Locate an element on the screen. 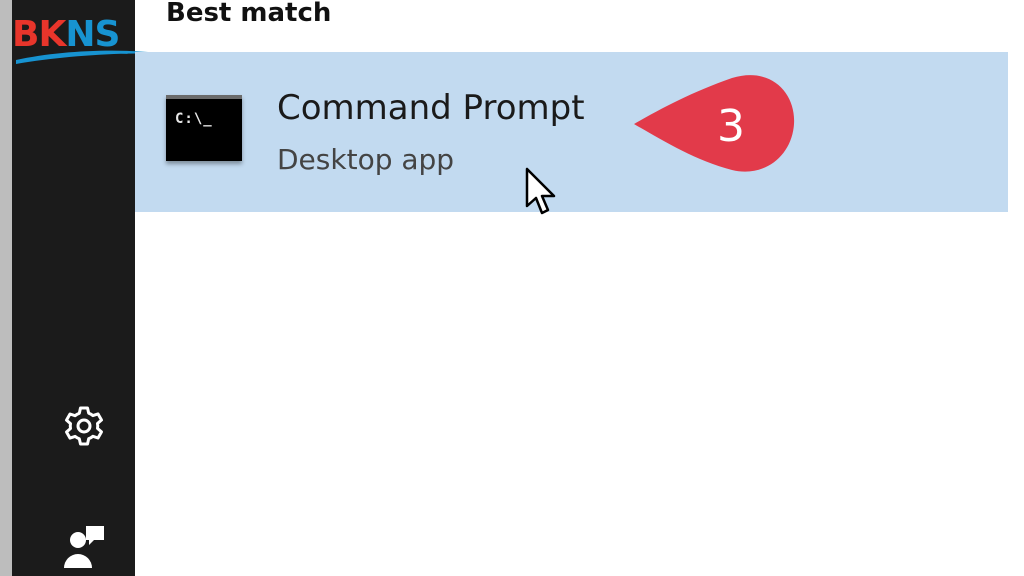  section-heading-best-match: Best match is located at coordinates (249, 14).